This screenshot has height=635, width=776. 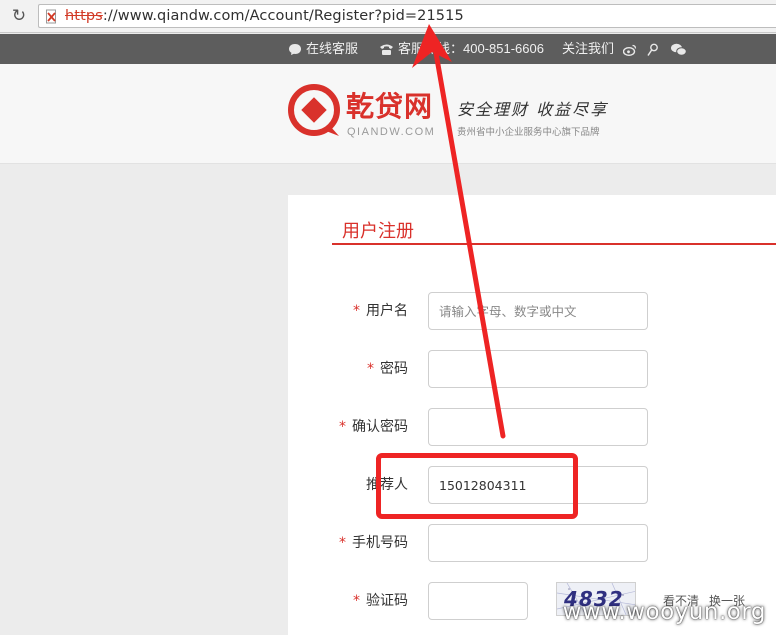 I want to click on phone-icon, so click(x=386, y=49).